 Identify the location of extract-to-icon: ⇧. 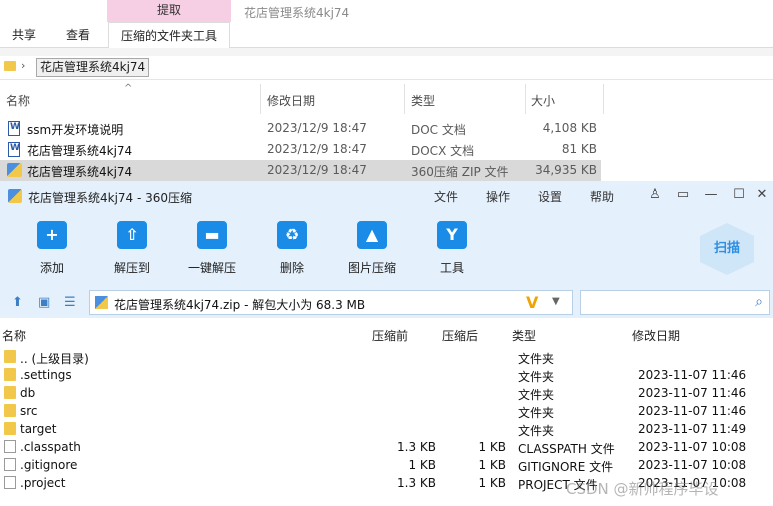
(132, 235).